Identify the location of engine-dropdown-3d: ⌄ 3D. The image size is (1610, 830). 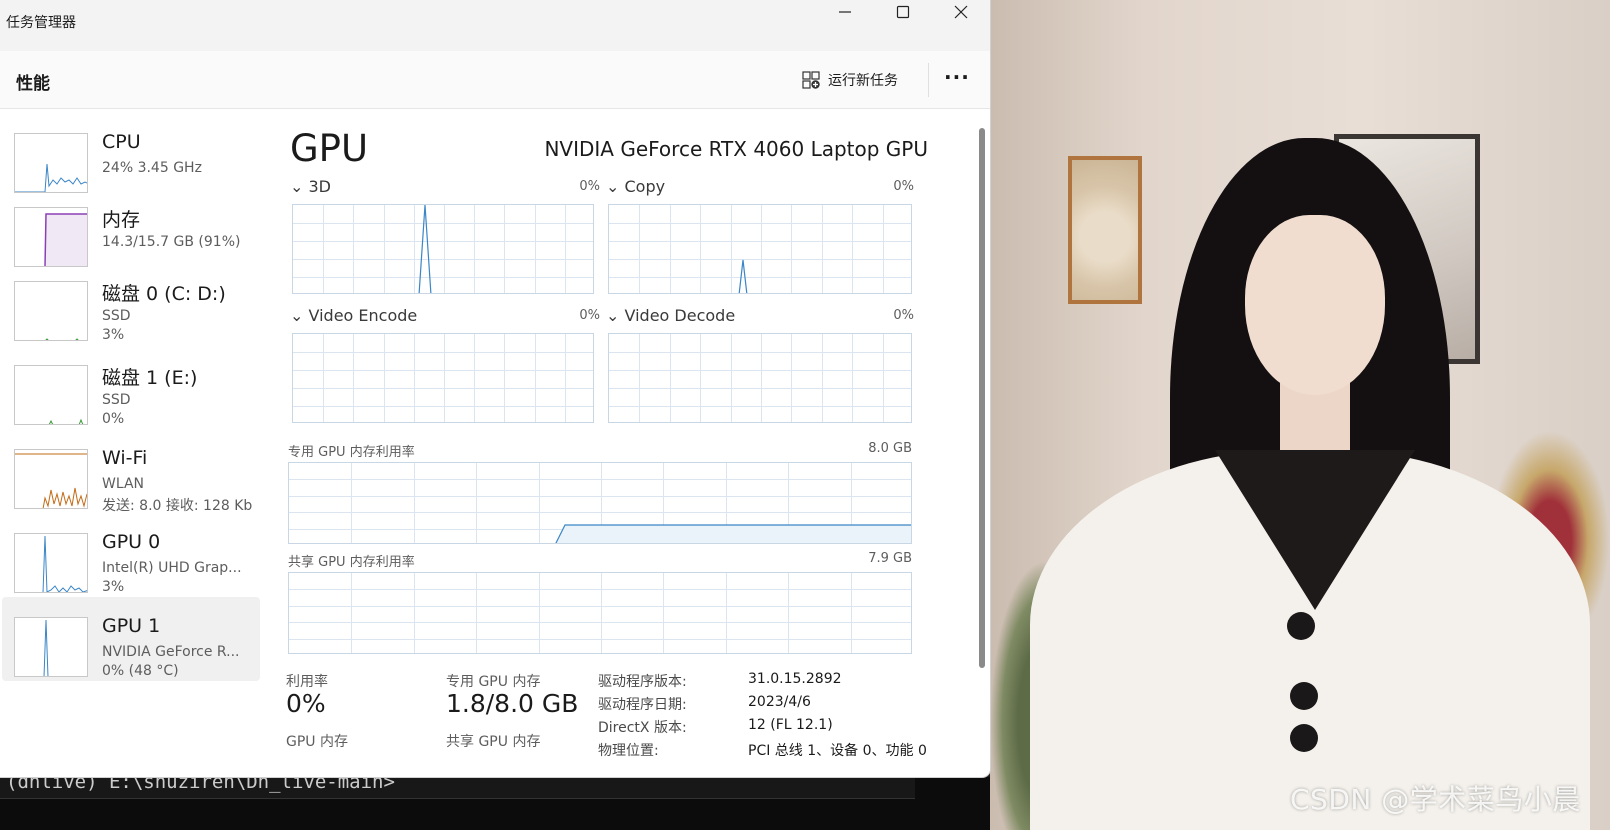
(310, 186).